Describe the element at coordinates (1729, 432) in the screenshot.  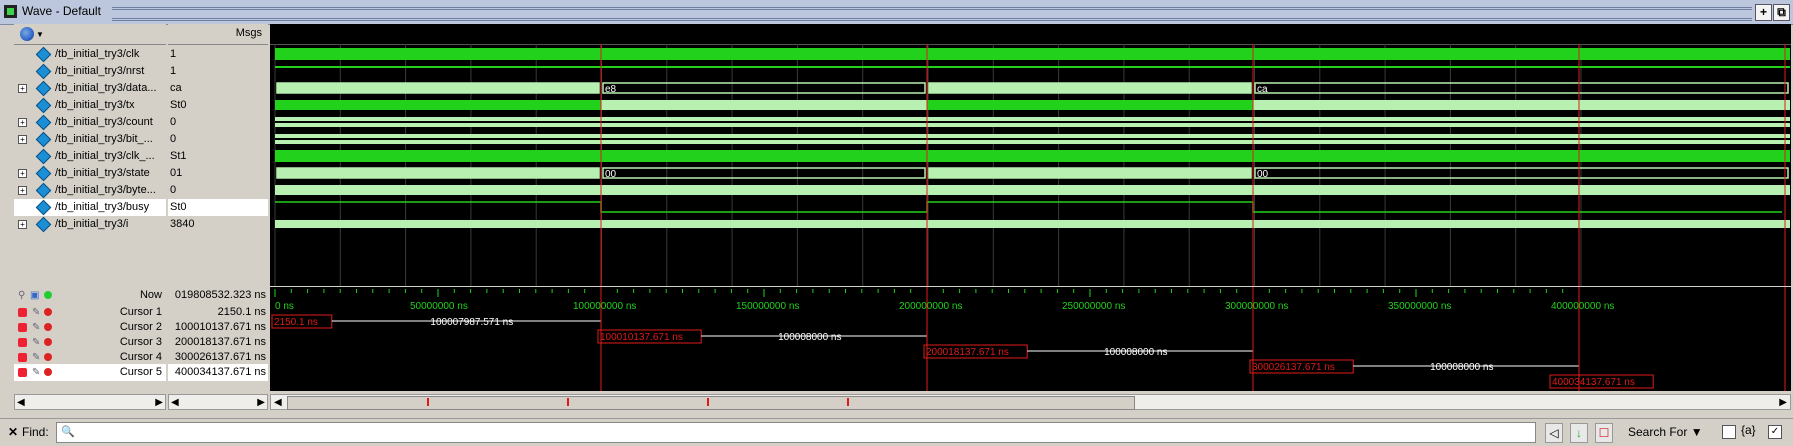
I see `regex-checkbox` at that location.